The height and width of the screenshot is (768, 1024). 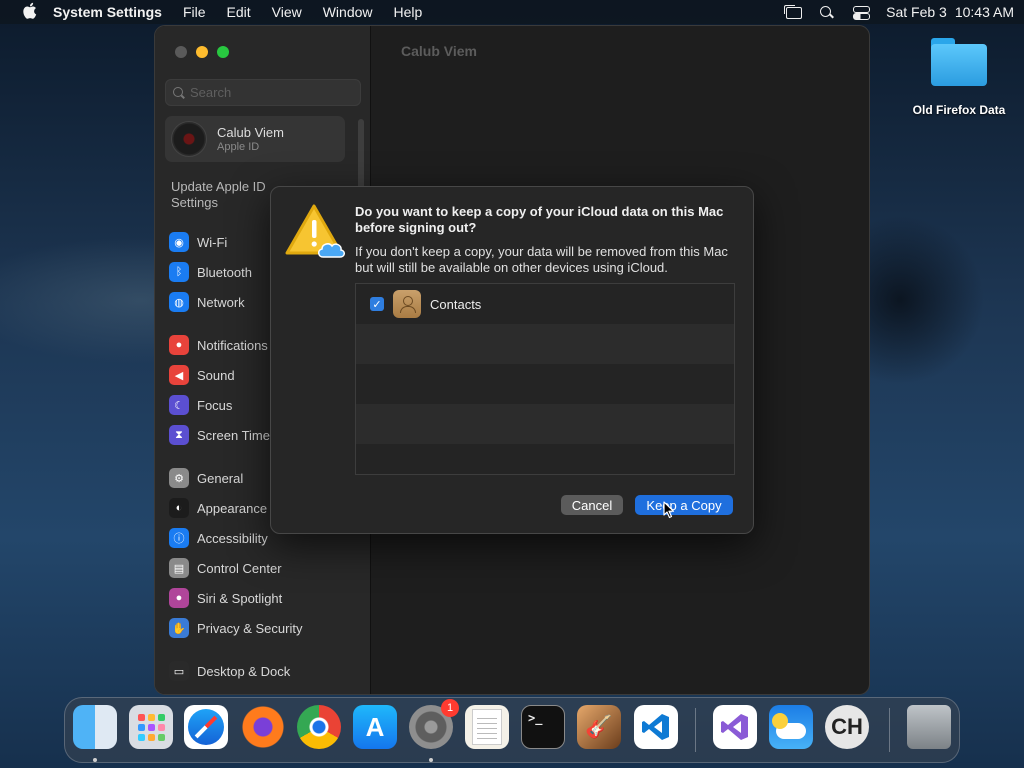 What do you see at coordinates (361, 154) in the screenshot?
I see `sidebar-scrollbar` at bounding box center [361, 154].